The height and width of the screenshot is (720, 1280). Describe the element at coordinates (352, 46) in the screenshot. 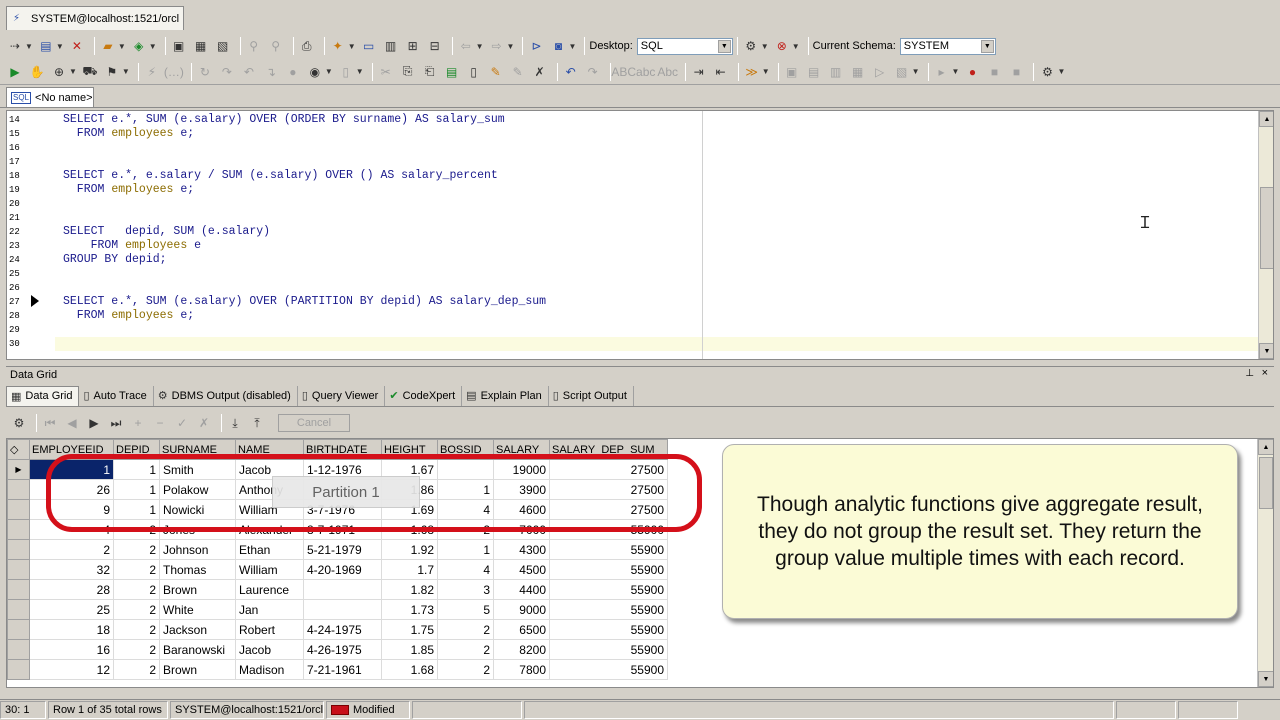

I see `run-dropdown-icon: ▼` at that location.